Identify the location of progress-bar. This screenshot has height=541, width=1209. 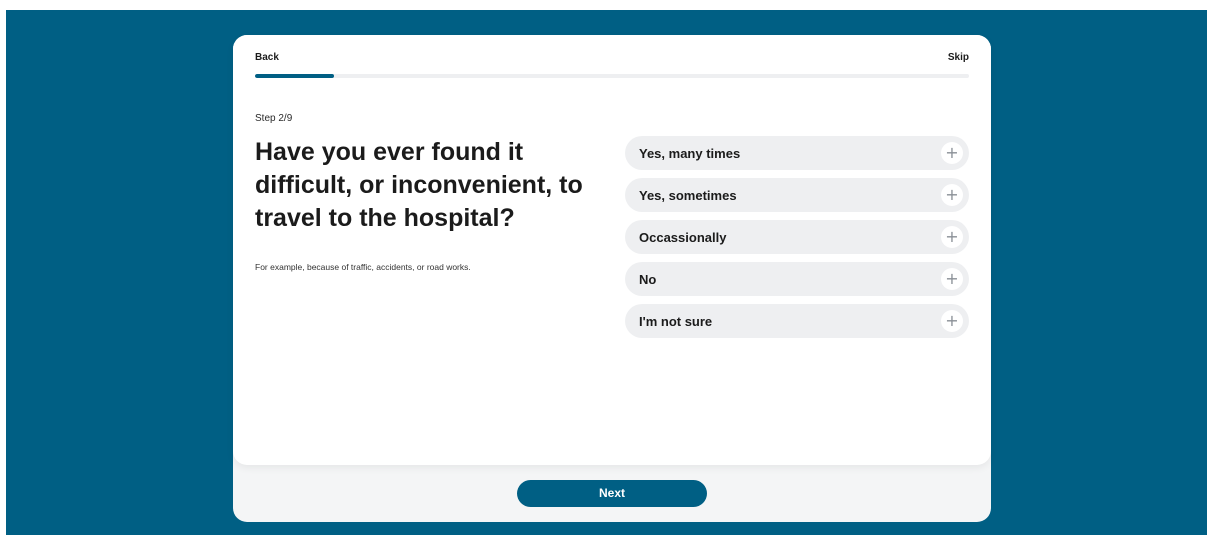
(612, 76).